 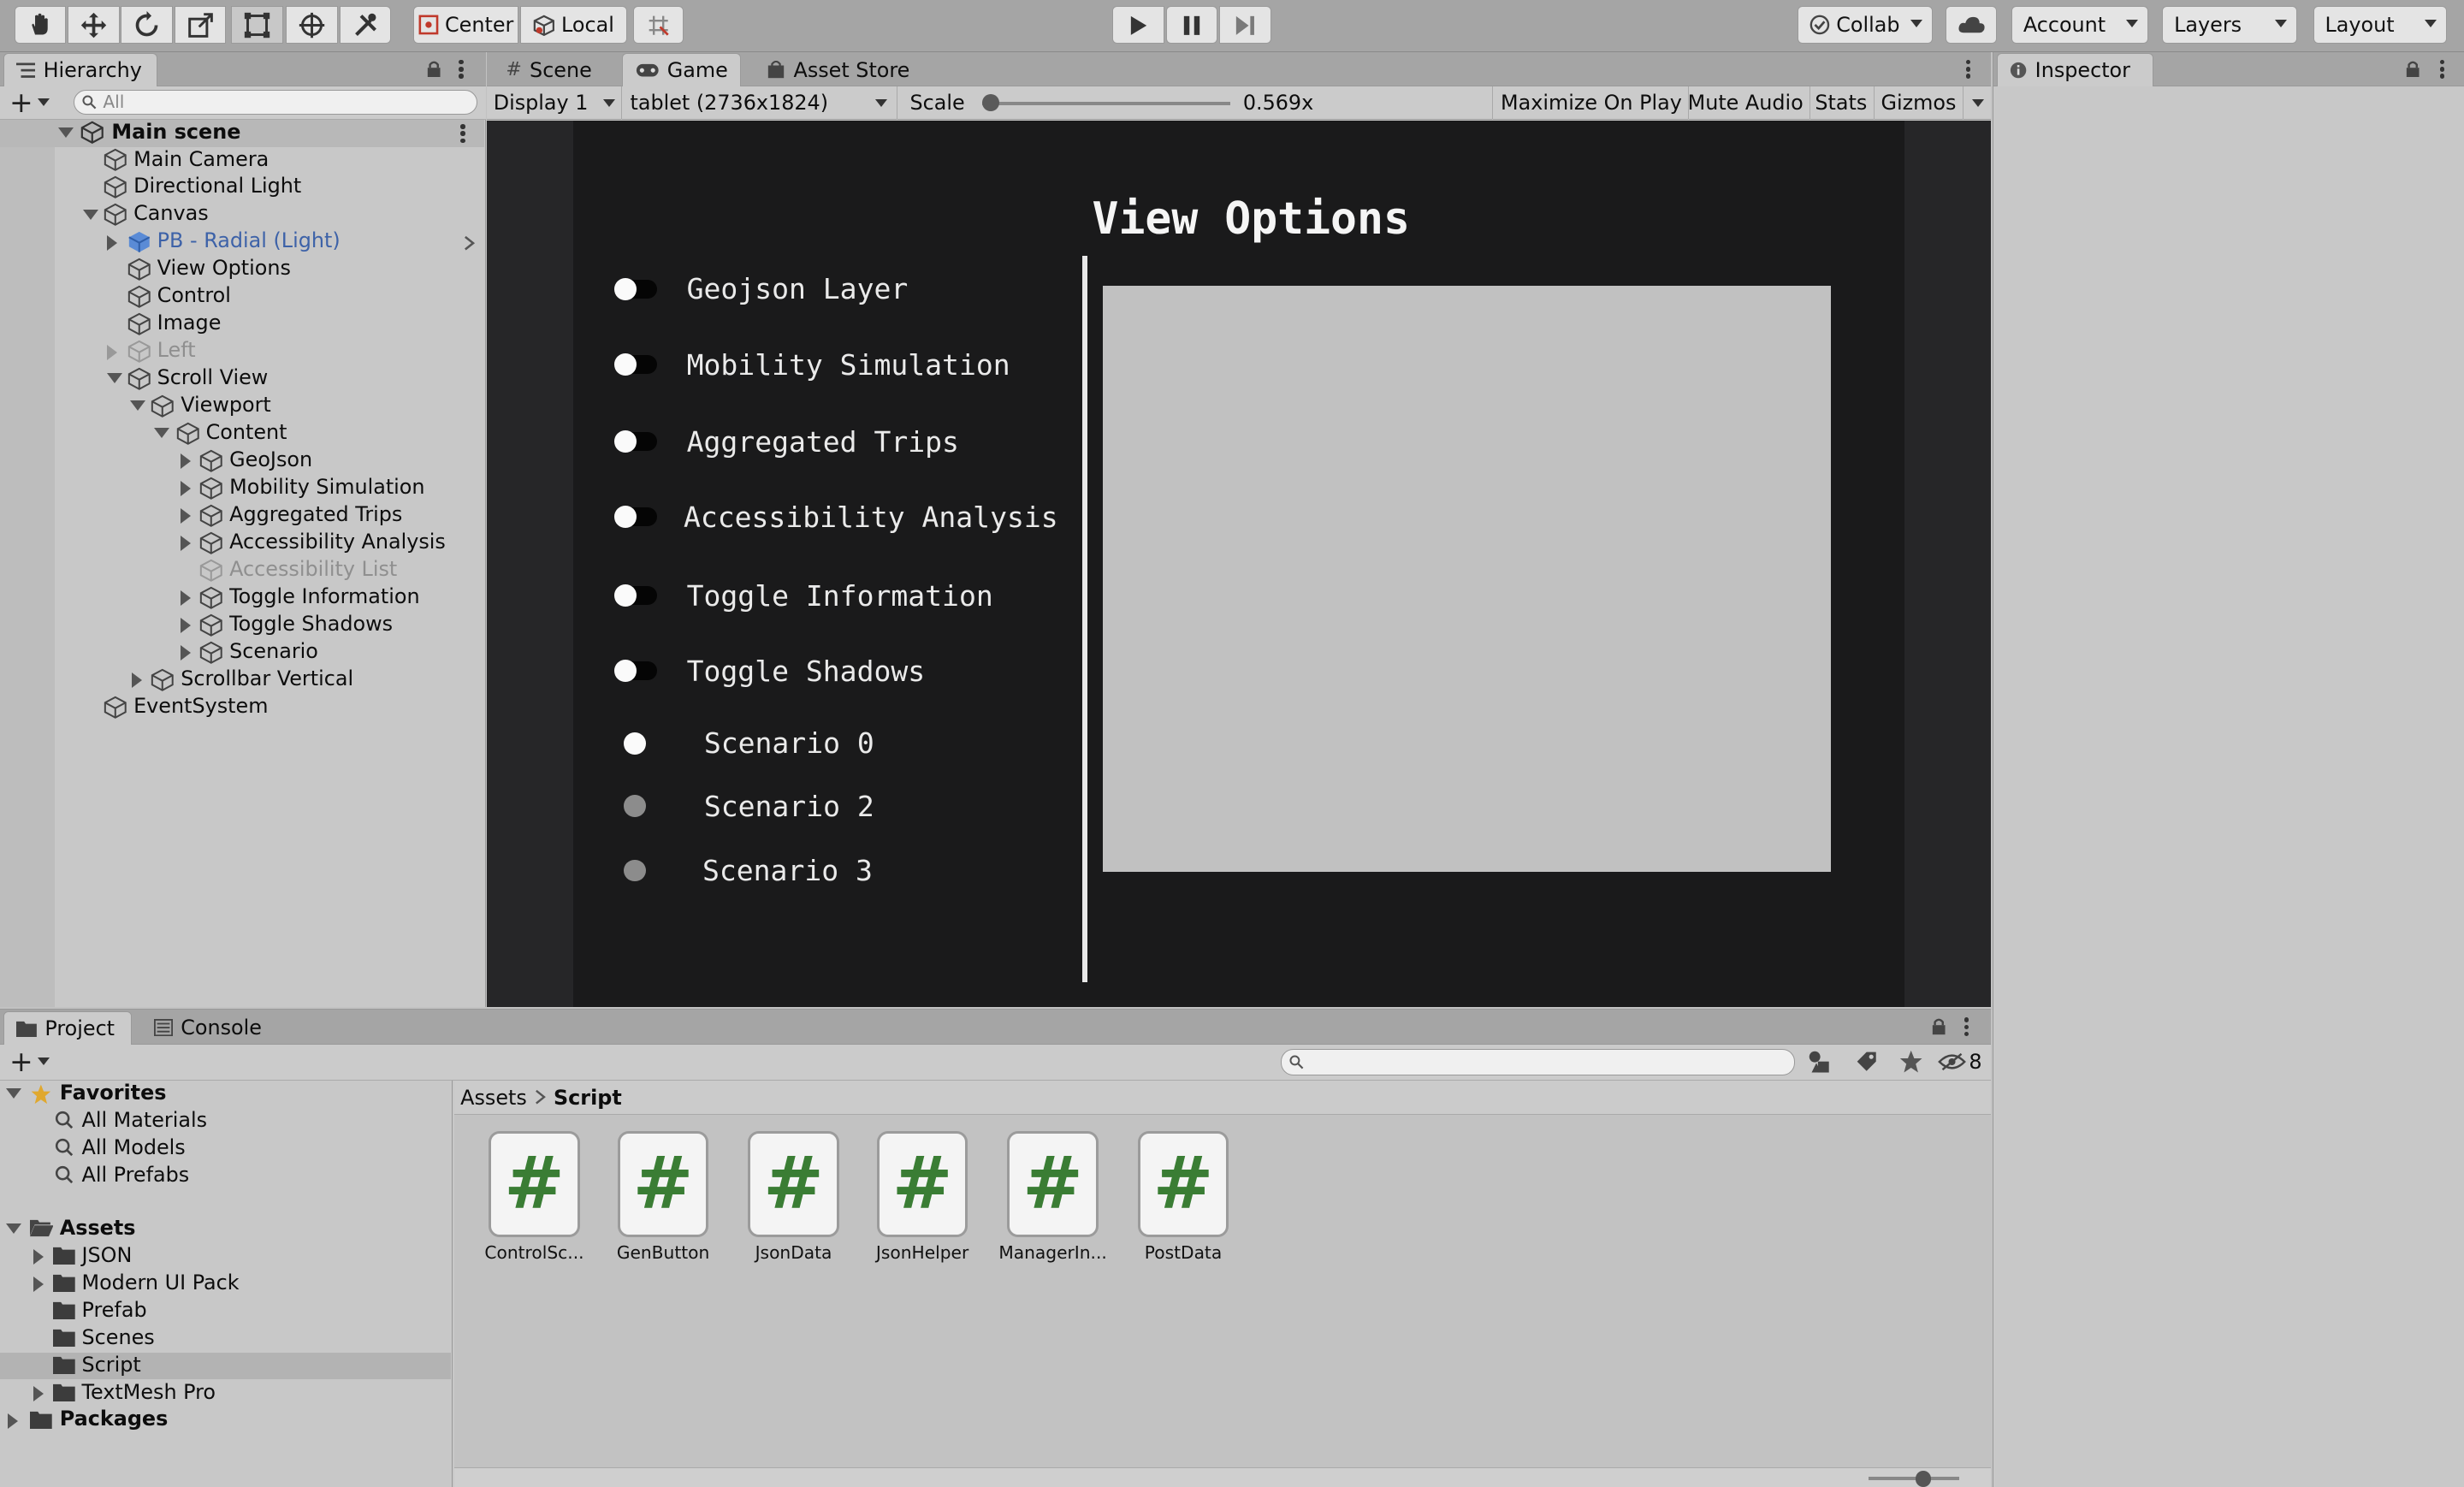 I want to click on hierarchy-item-view-options: View Options, so click(x=242, y=269).